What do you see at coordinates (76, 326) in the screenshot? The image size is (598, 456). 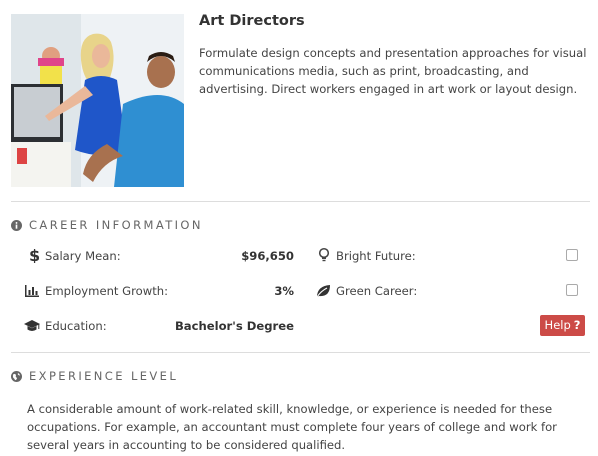 I see `education-label: Education:` at bounding box center [76, 326].